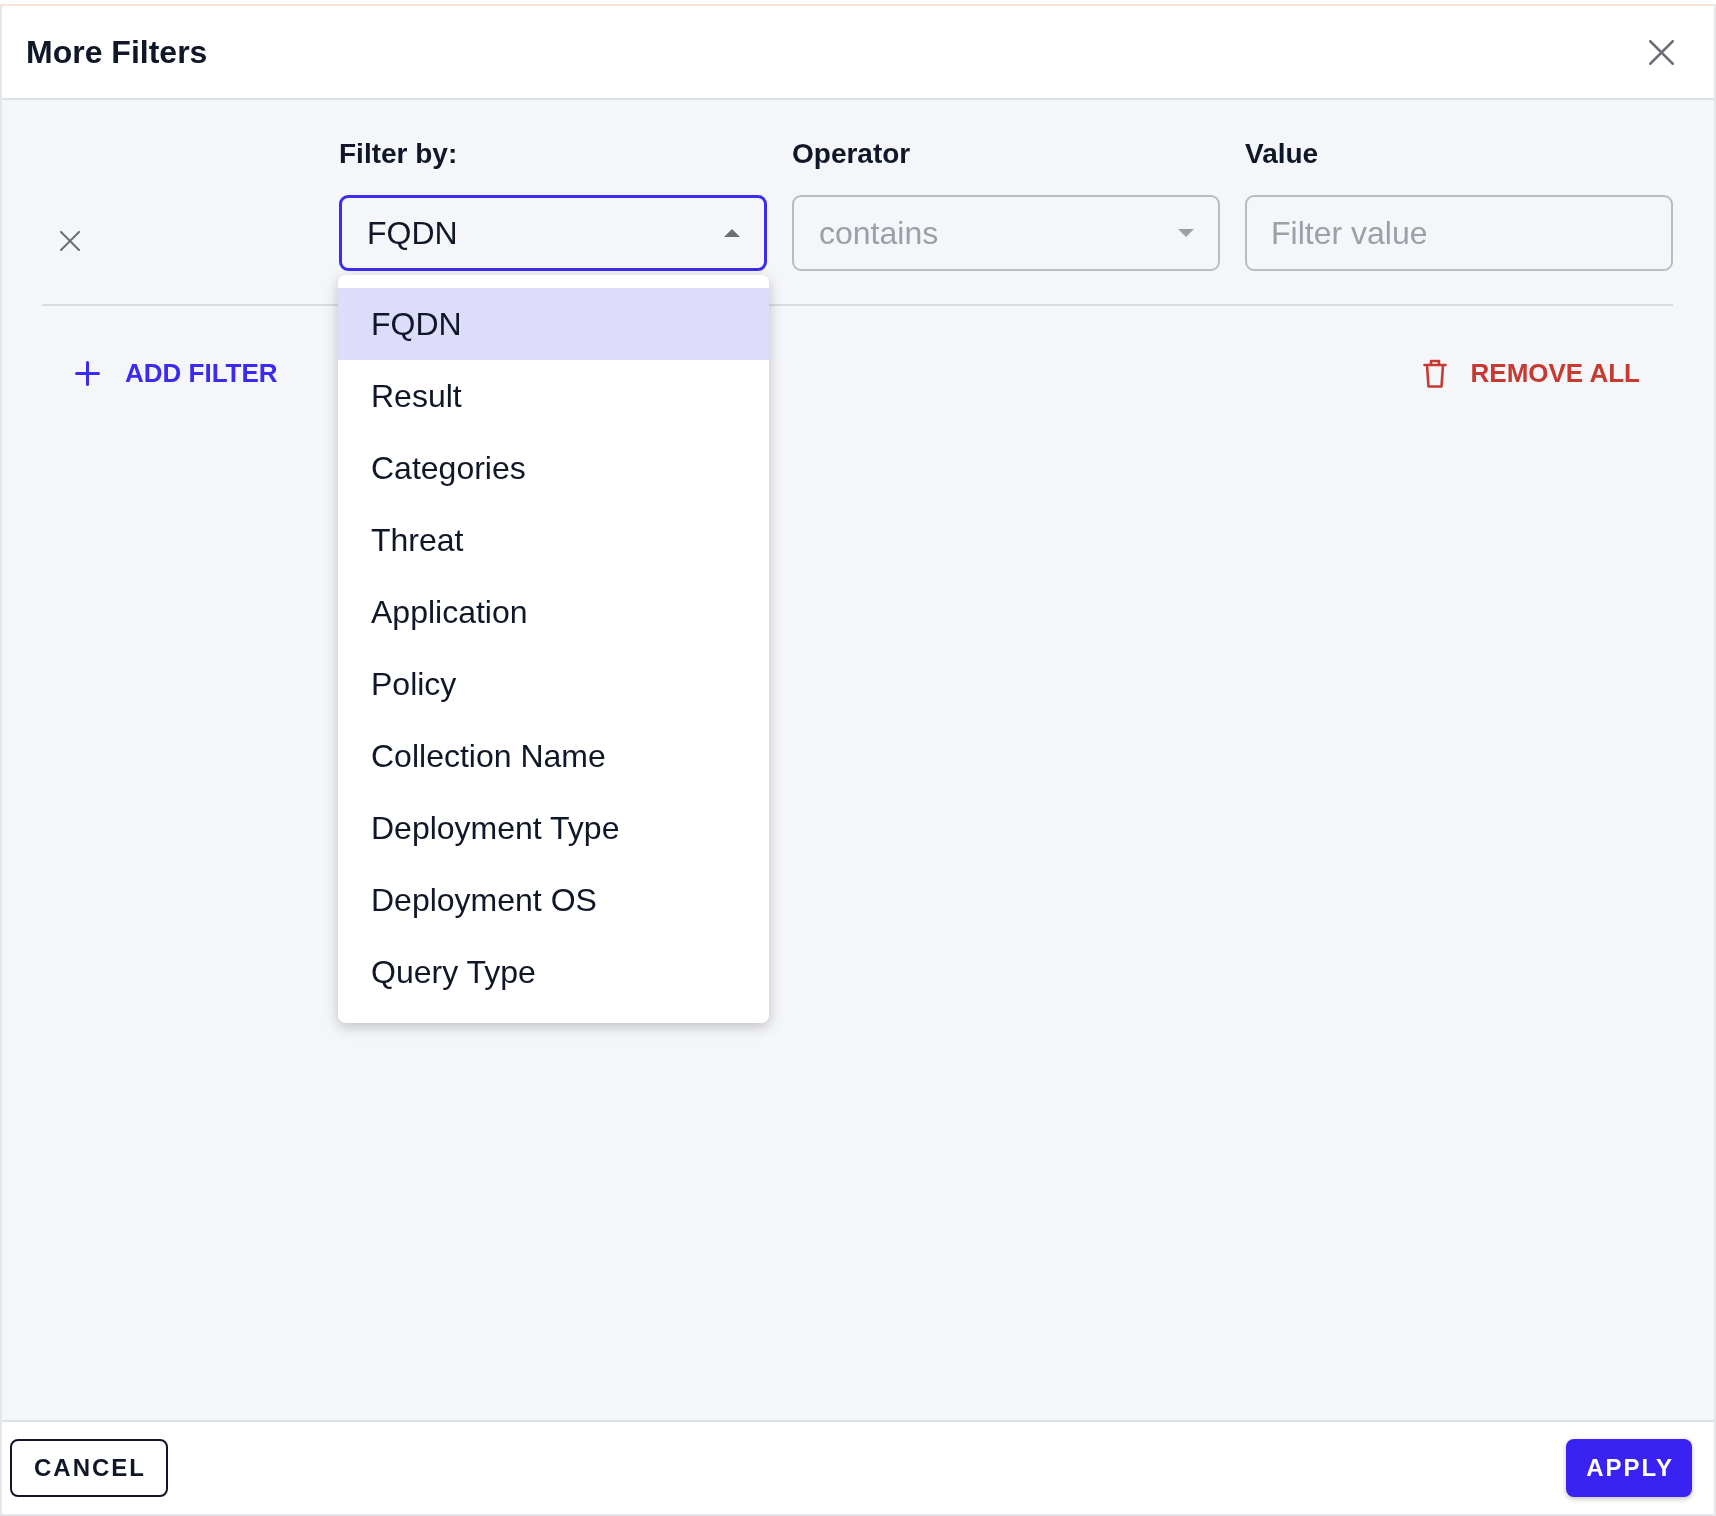  Describe the element at coordinates (553, 612) in the screenshot. I see `dropdown-option: Application` at that location.